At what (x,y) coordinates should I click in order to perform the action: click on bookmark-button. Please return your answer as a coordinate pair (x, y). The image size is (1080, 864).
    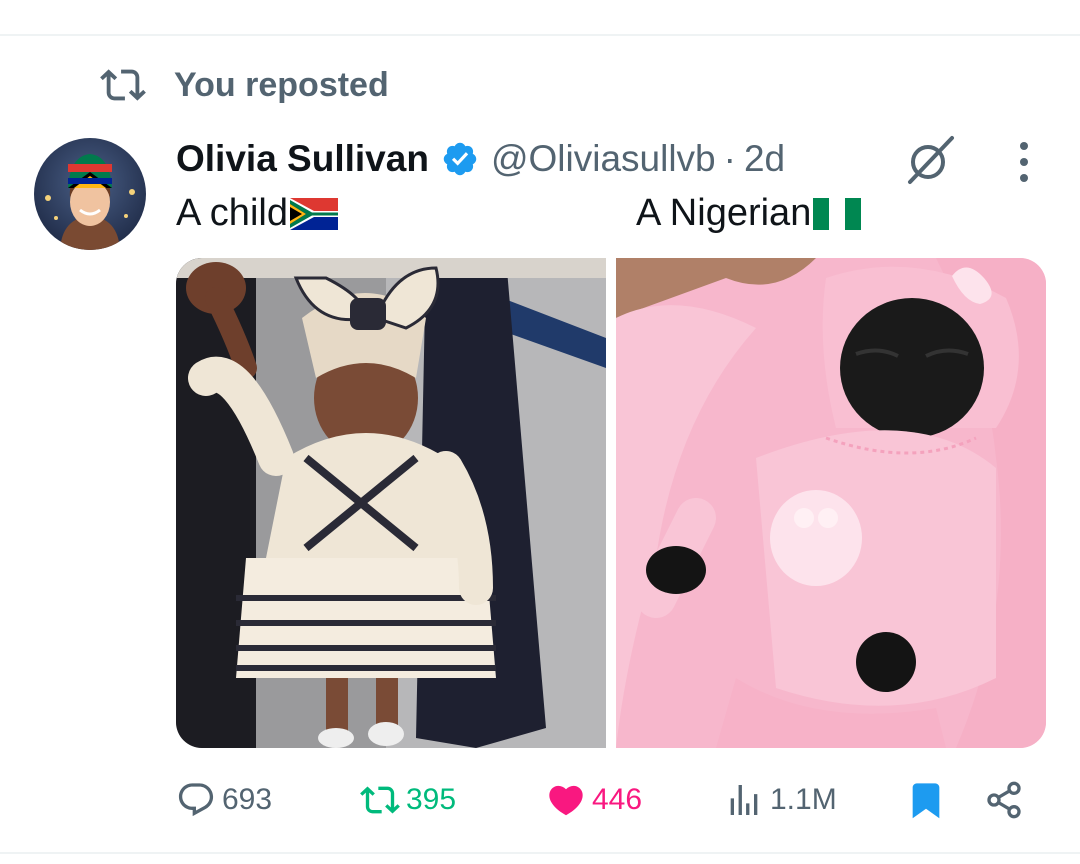
    Looking at the image, I should click on (926, 800).